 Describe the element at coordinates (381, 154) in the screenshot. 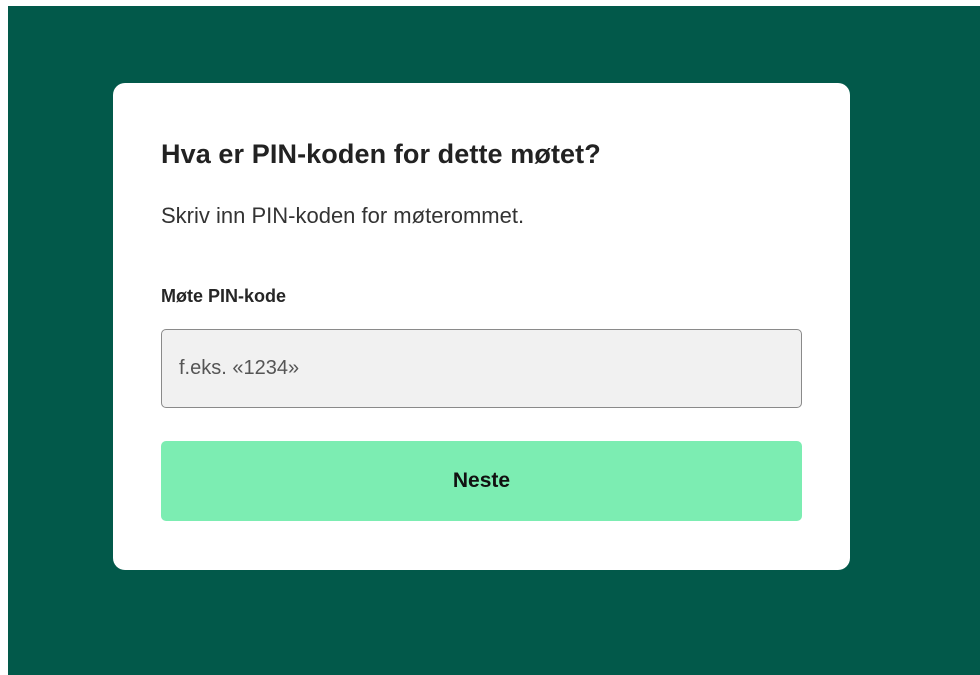

I see `dialog-title: Hva er PIN-koden for dette møtet?` at that location.